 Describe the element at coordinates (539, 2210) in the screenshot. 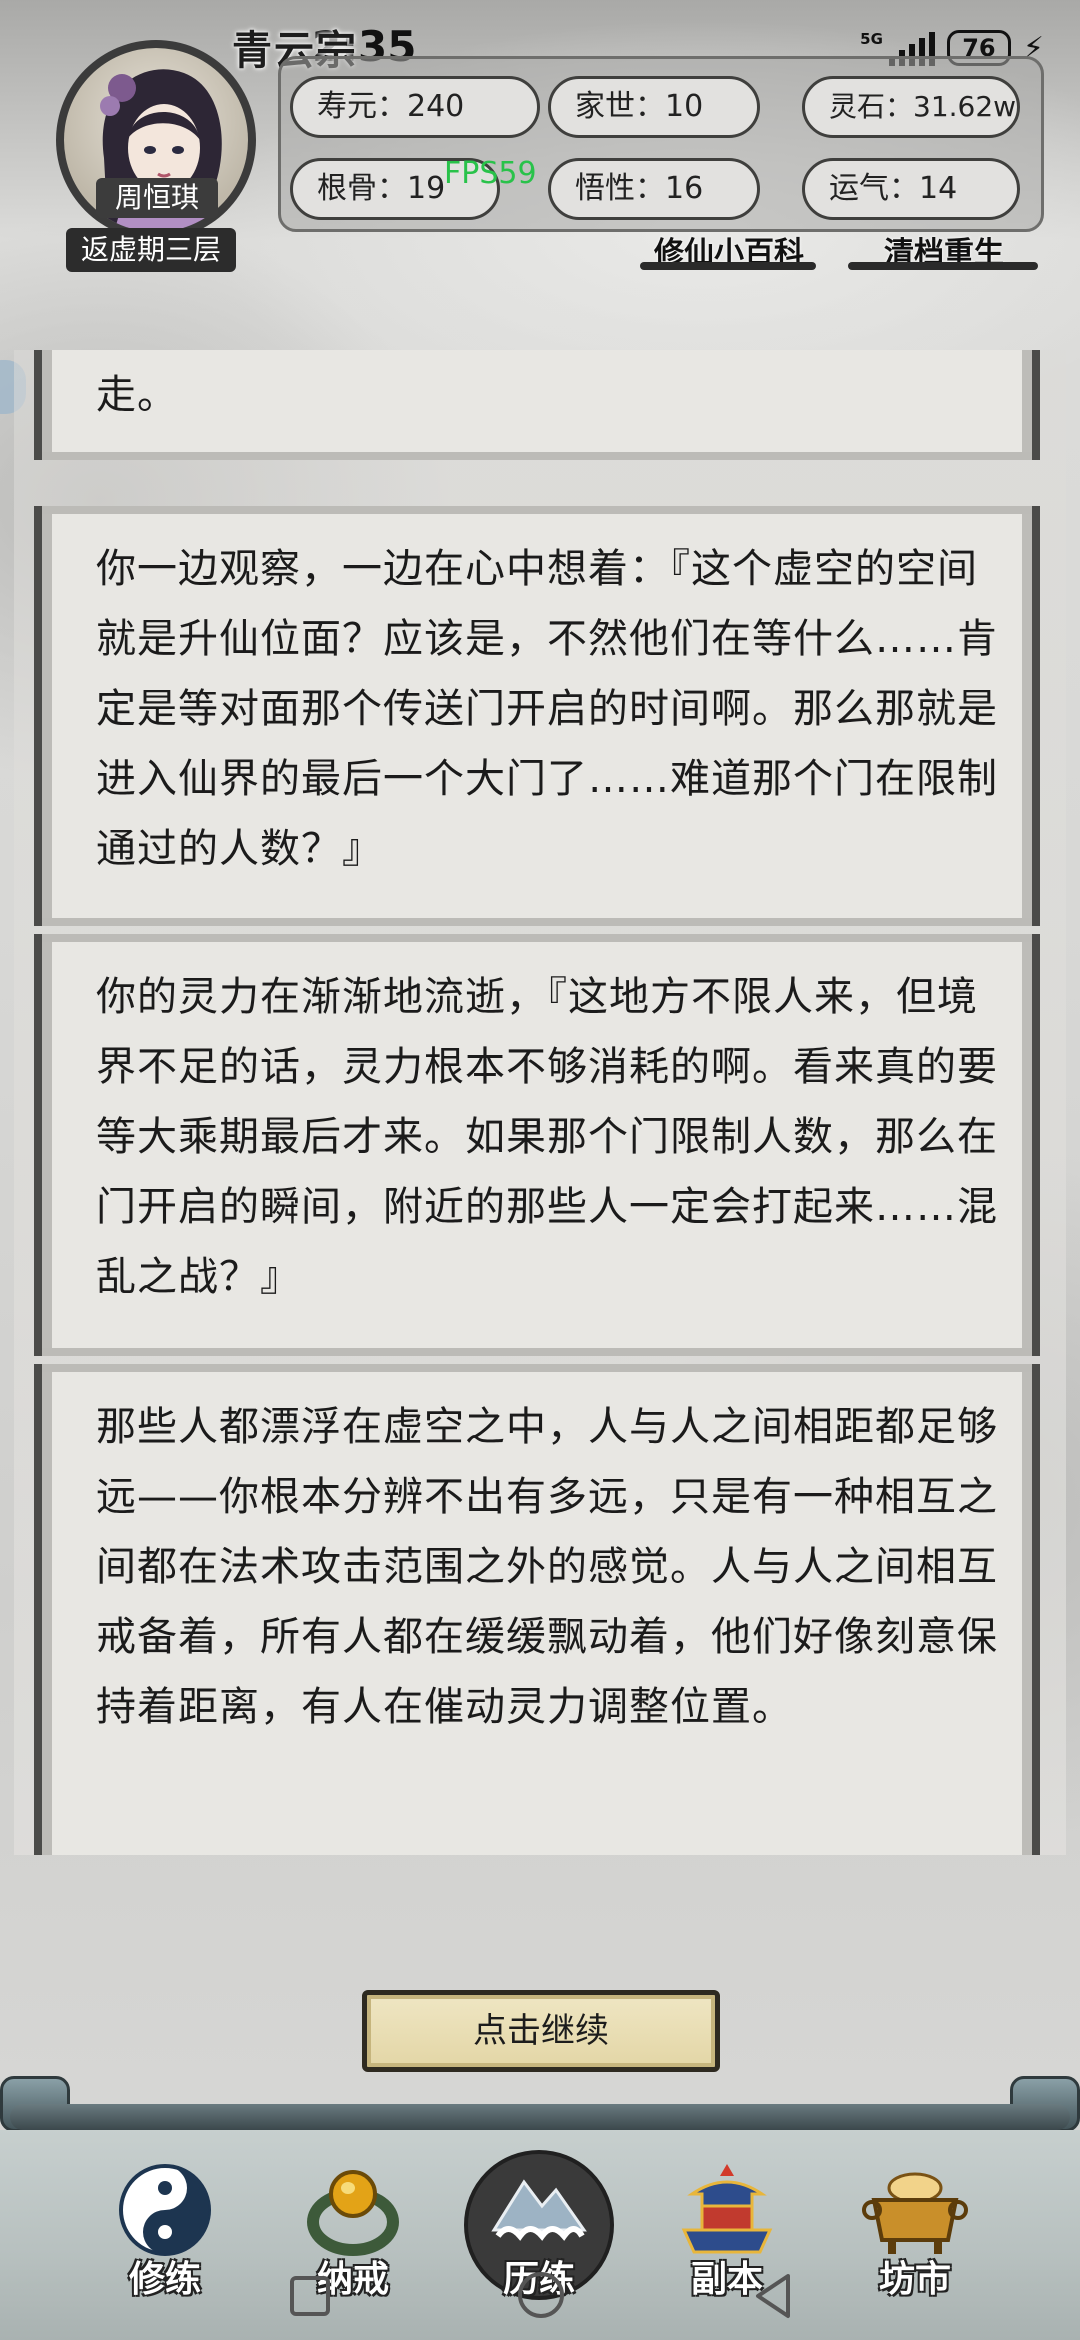

I see `mountain-cloud-icon` at that location.